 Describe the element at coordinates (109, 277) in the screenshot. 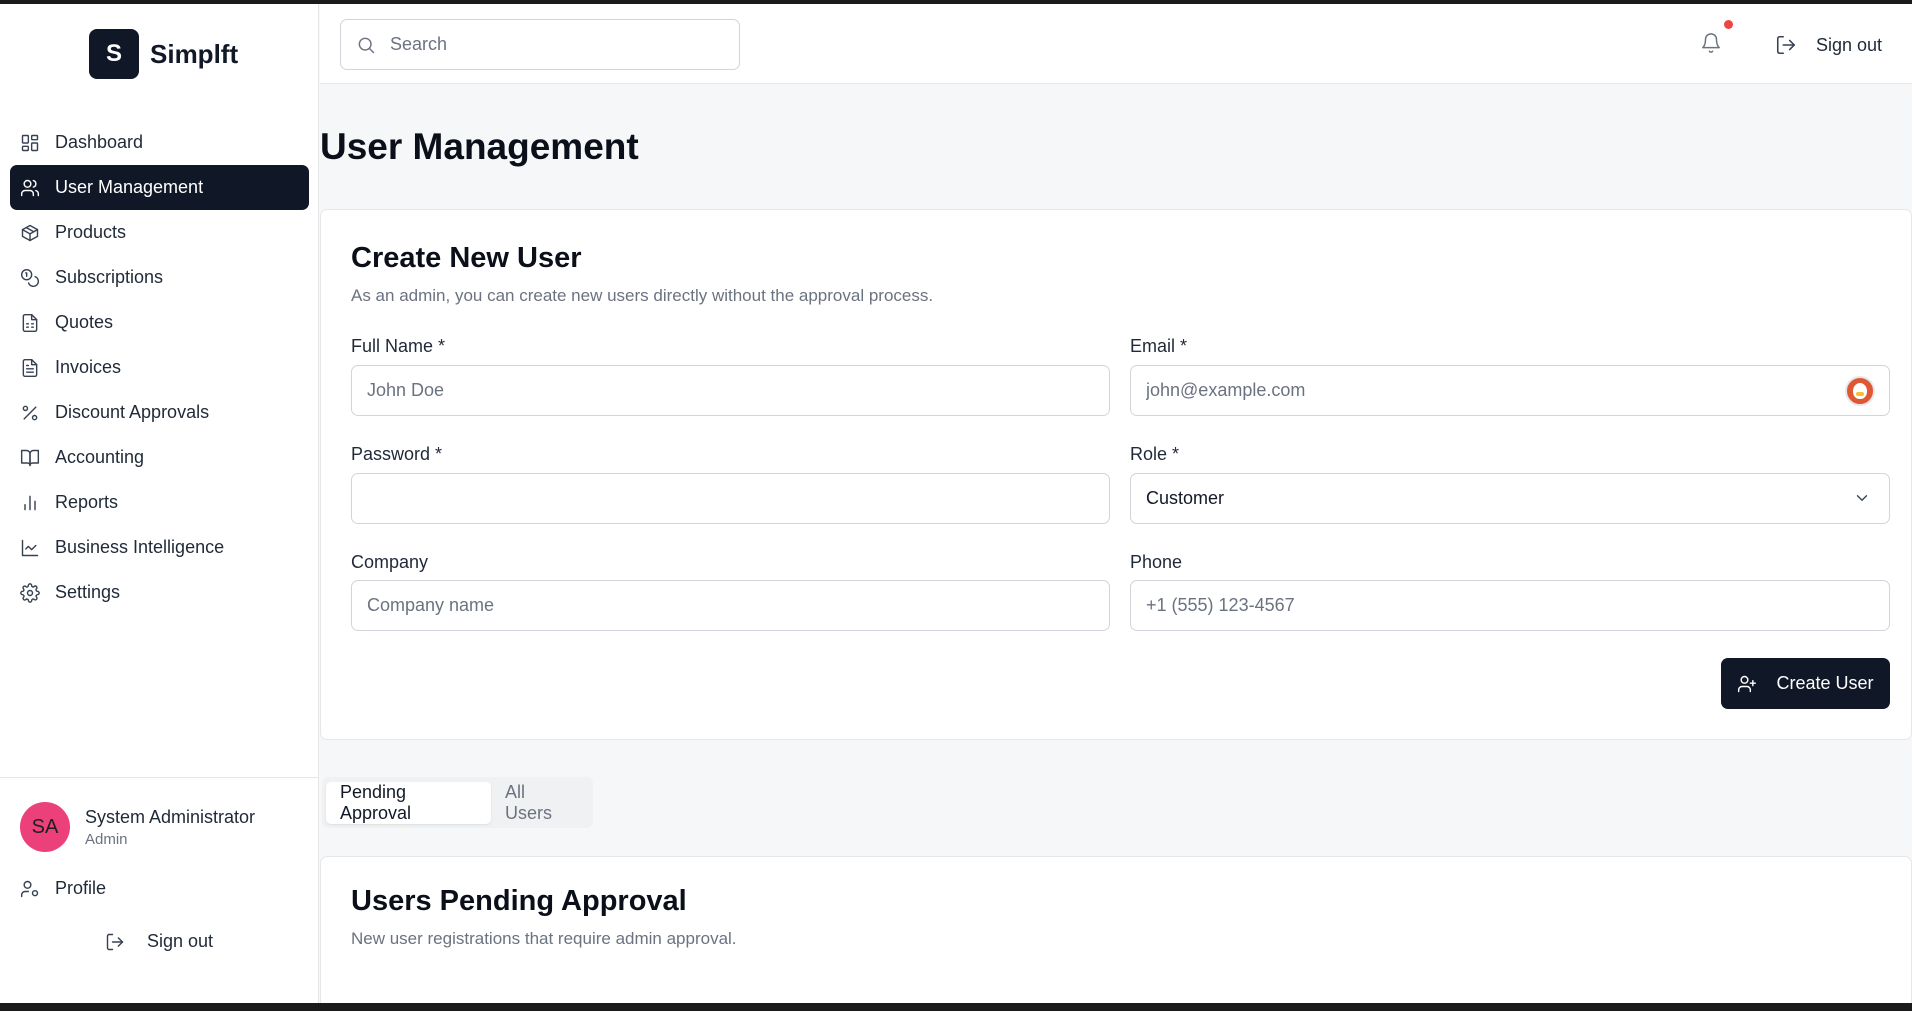

I see `sidebar-item-label: Subscriptions` at that location.